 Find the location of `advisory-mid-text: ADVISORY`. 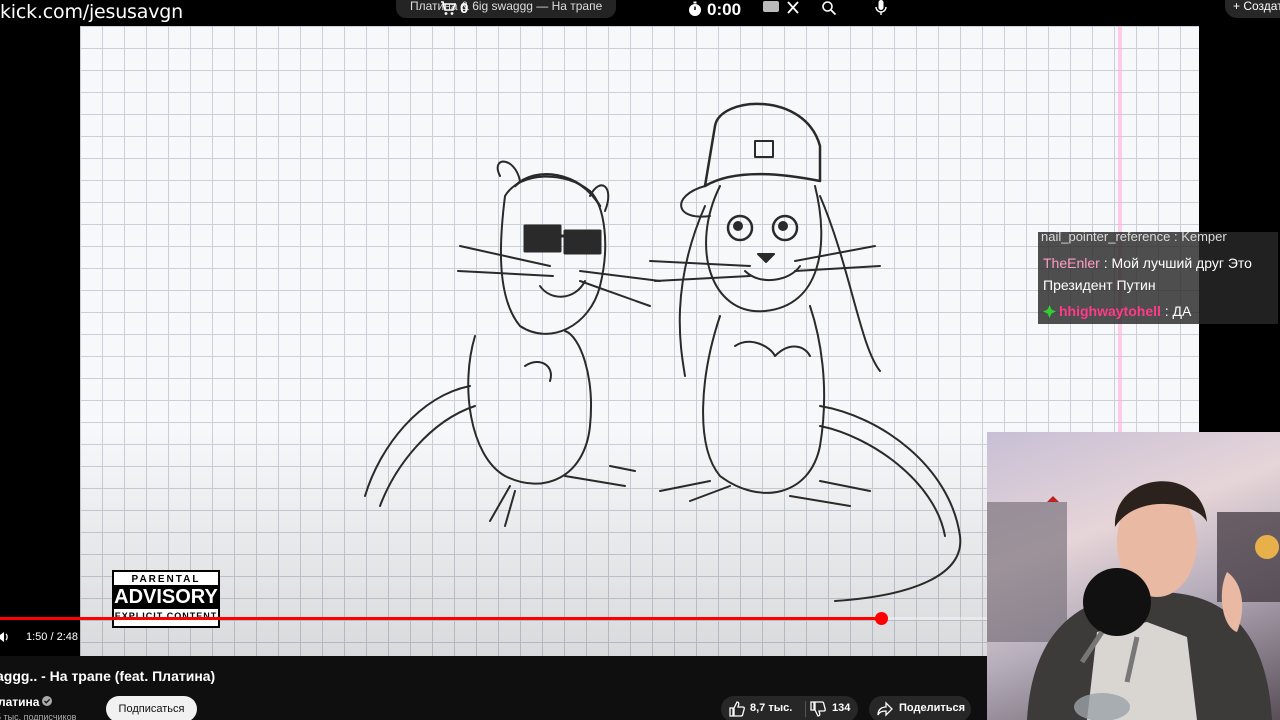

advisory-mid-text: ADVISORY is located at coordinates (166, 597).